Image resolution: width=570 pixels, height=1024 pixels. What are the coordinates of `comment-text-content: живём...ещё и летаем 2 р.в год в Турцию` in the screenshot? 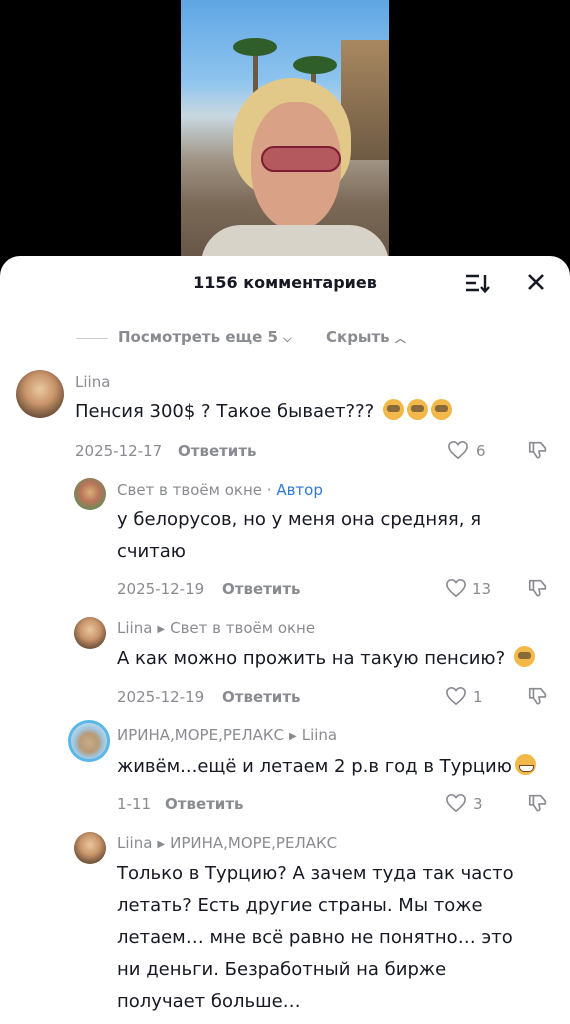 It's located at (314, 766).